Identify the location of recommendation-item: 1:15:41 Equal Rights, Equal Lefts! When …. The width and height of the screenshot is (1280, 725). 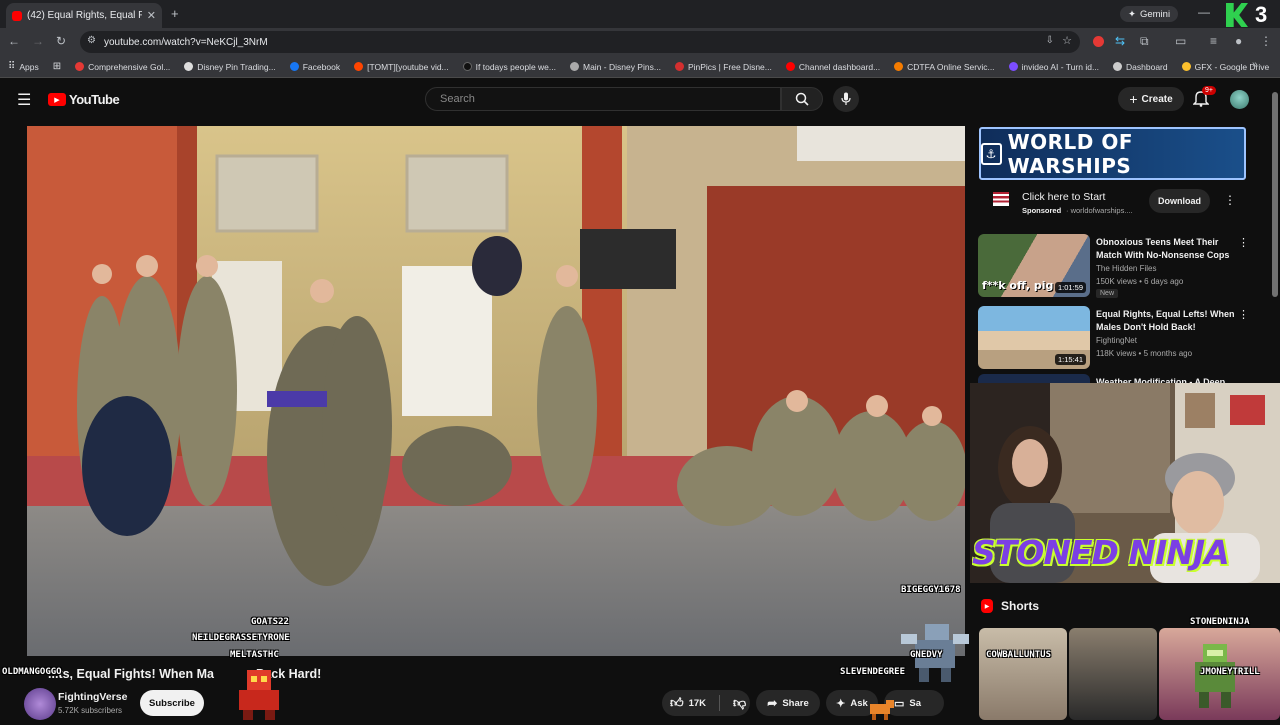
(1113, 339).